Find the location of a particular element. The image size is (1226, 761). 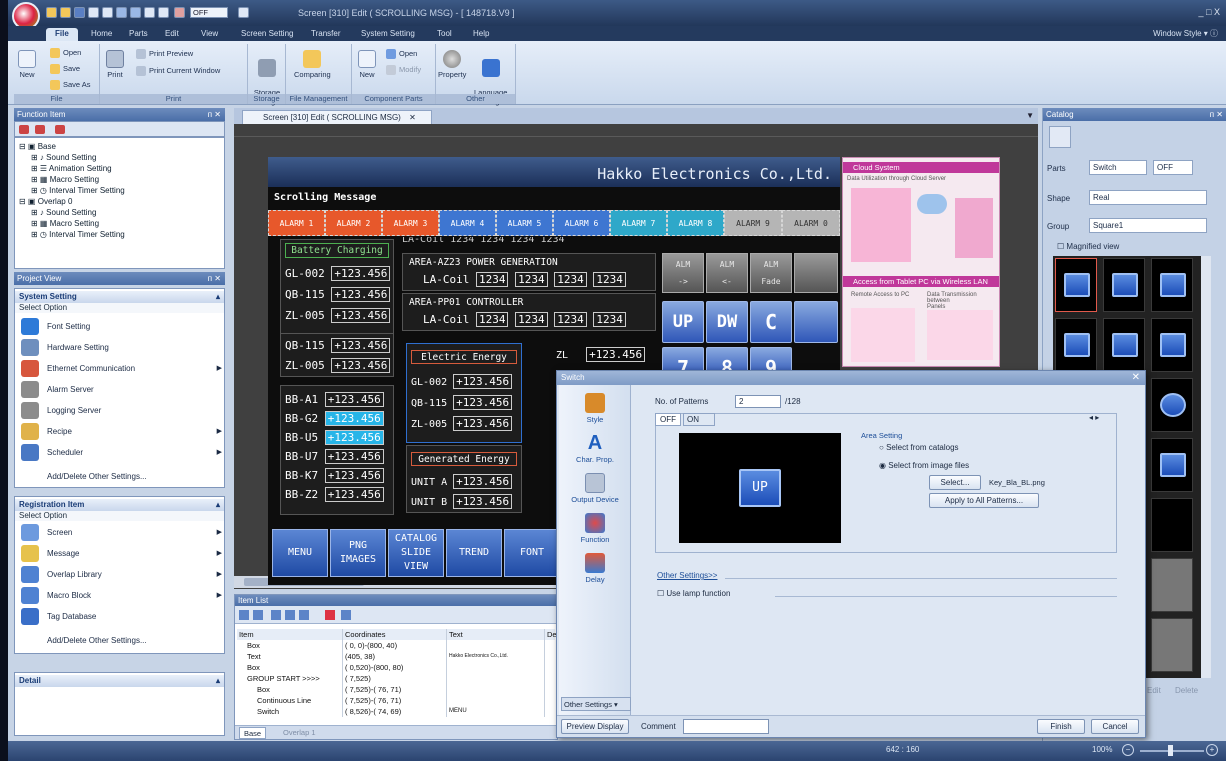

select-icon is located at coordinates (163, 12).